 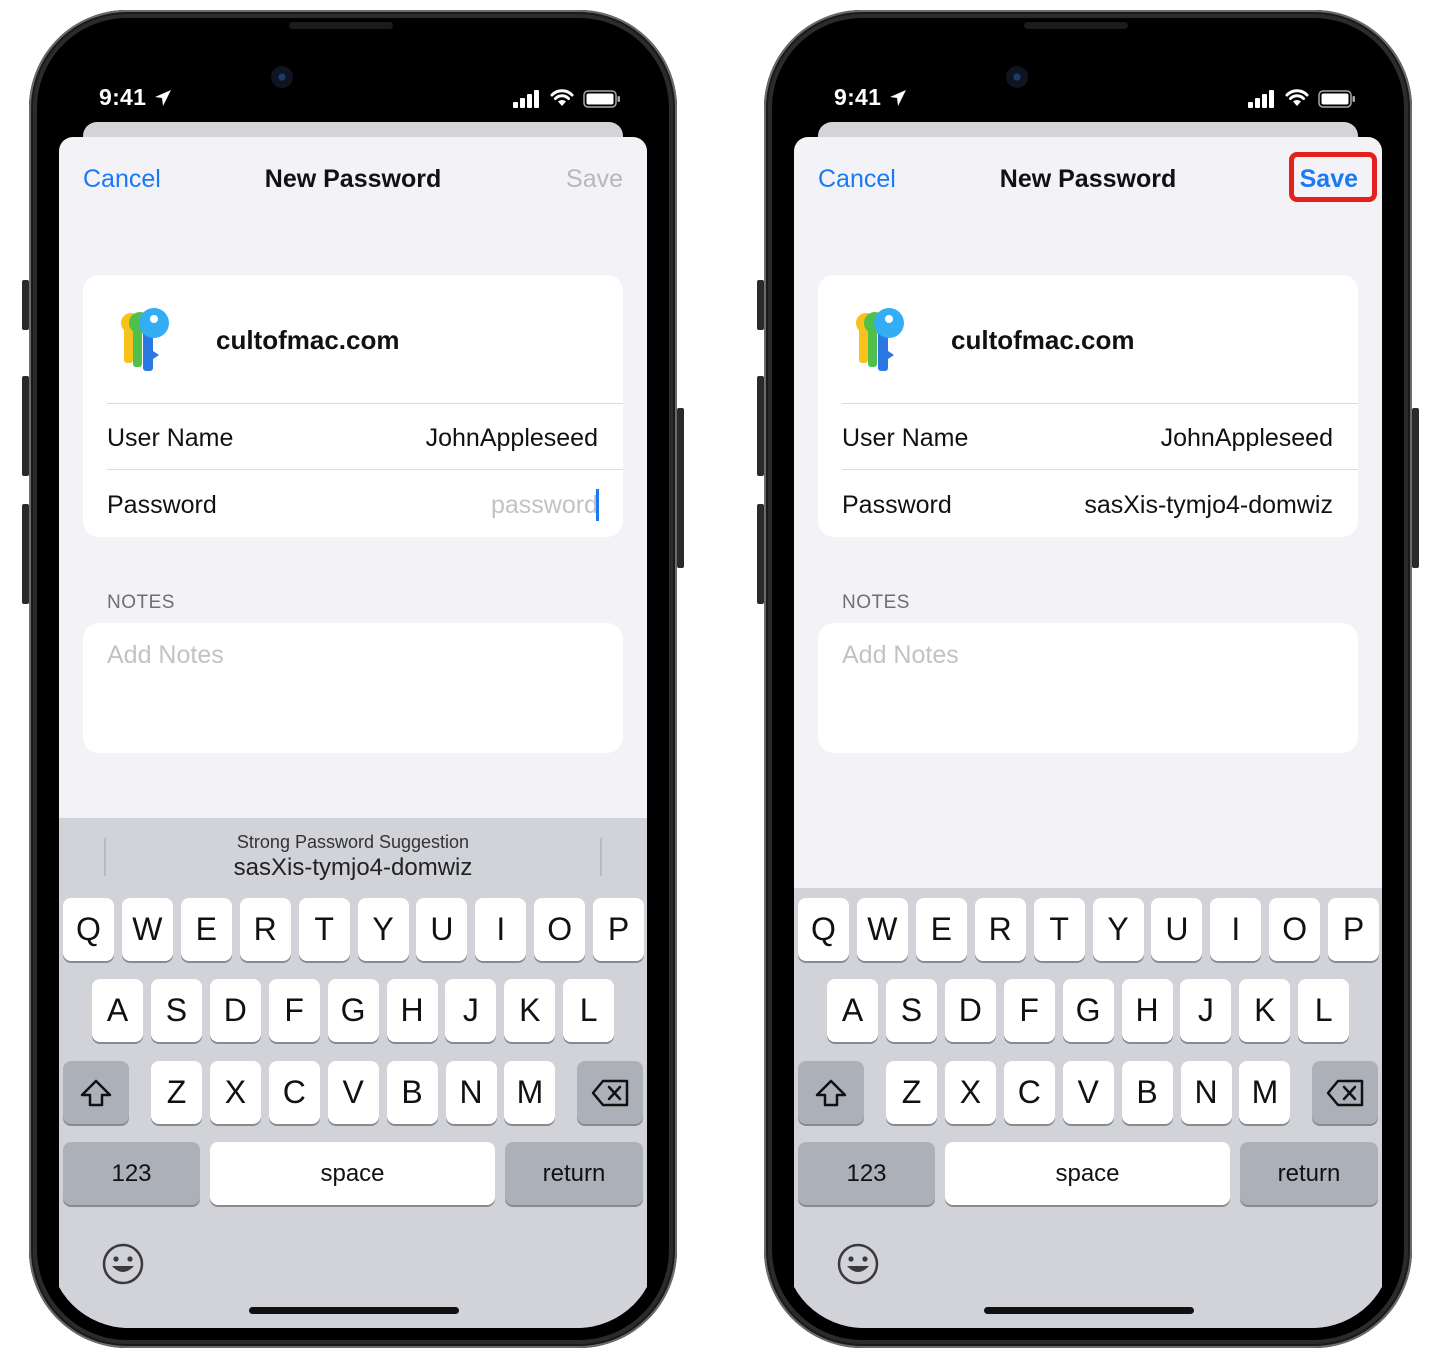 What do you see at coordinates (898, 98) in the screenshot?
I see `location-arrow-icon` at bounding box center [898, 98].